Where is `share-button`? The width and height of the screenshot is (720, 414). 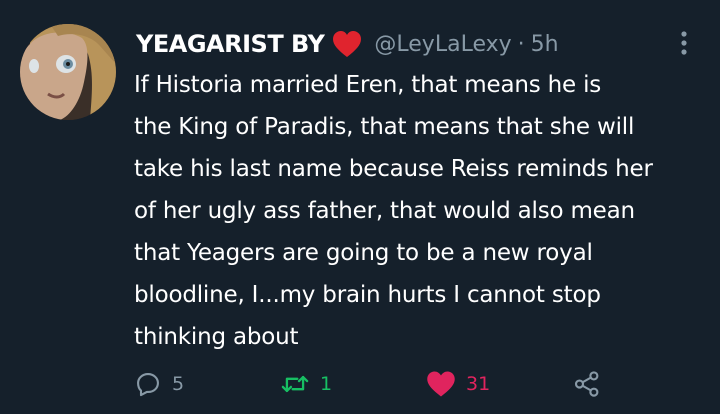 share-button is located at coordinates (587, 384).